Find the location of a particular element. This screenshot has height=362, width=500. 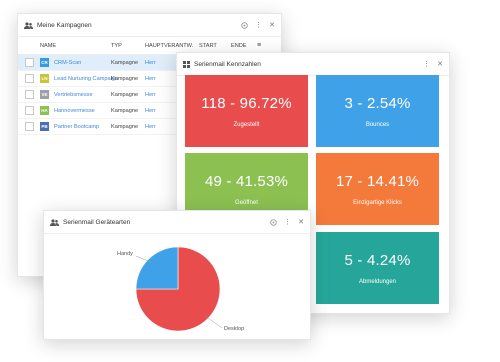

campaign-badge: LN is located at coordinates (44, 78).